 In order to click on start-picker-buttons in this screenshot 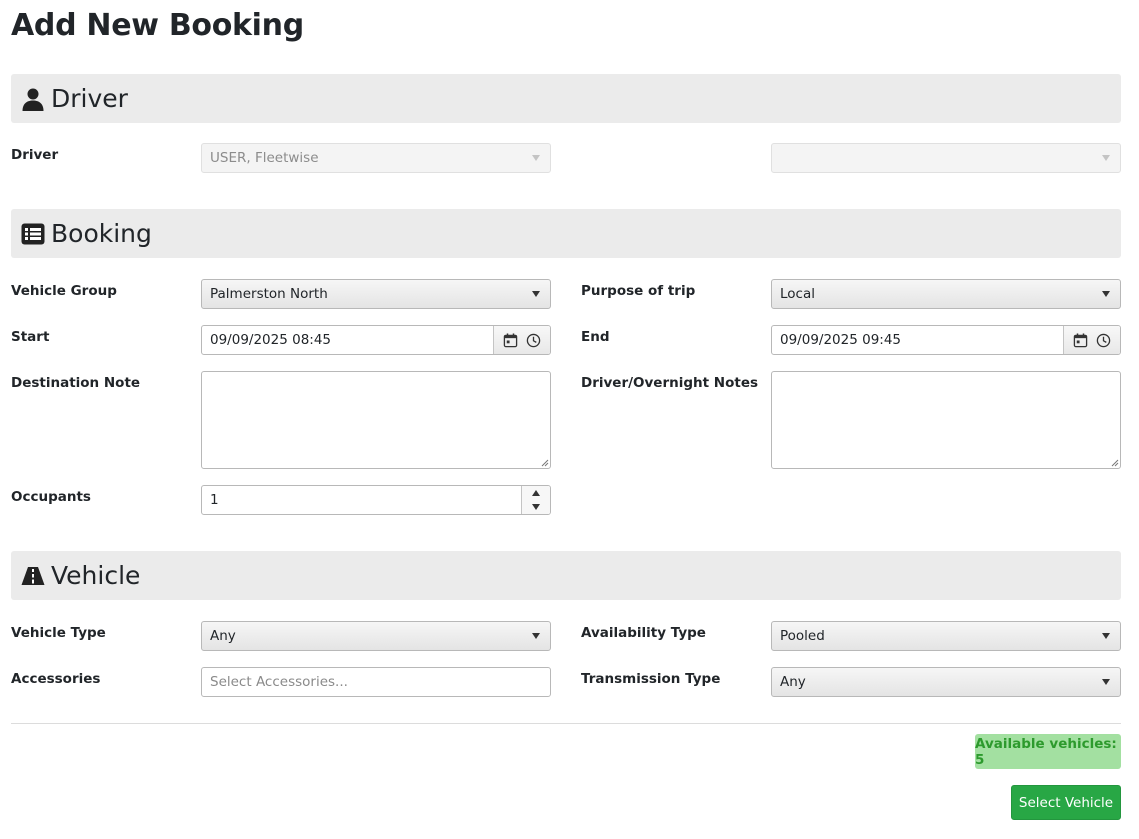, I will do `click(521, 340)`.